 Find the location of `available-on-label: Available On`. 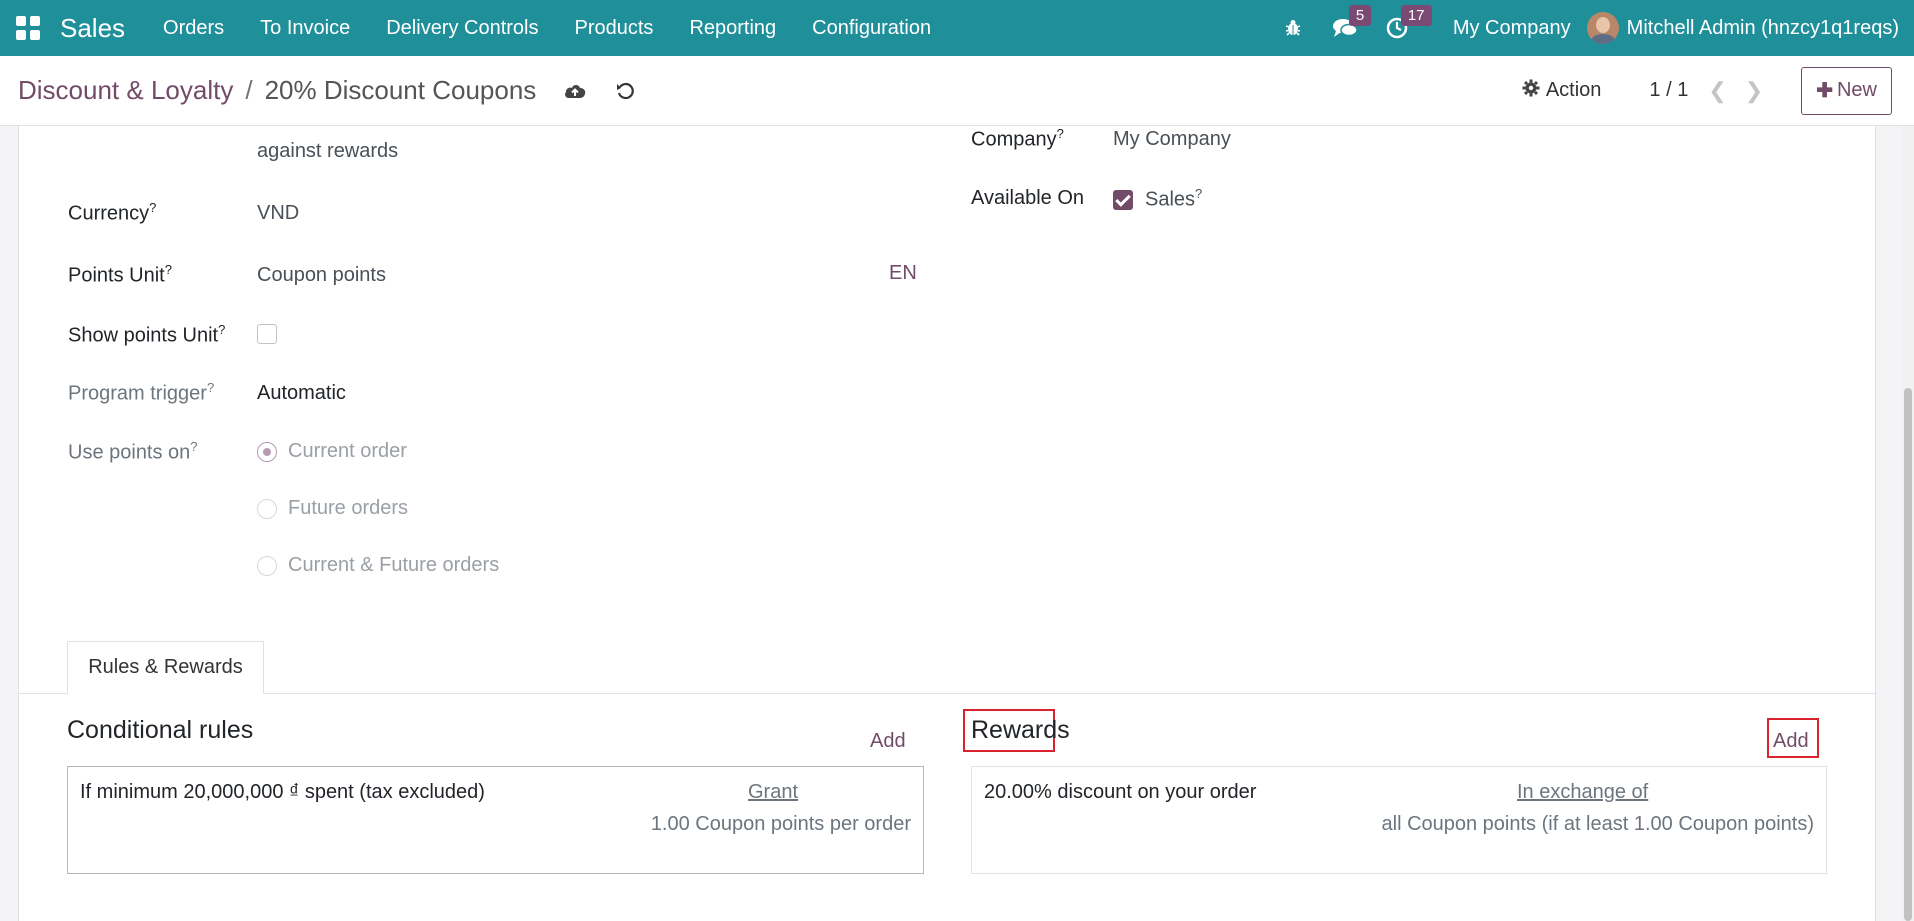

available-on-label: Available On is located at coordinates (1028, 198).